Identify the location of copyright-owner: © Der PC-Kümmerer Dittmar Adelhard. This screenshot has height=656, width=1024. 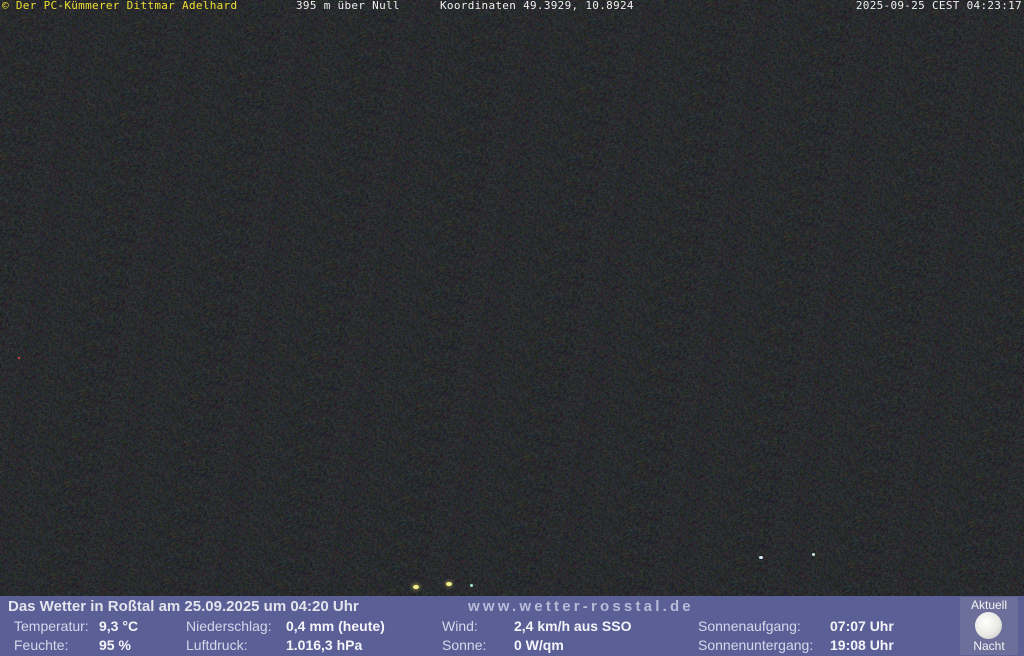
(119, 5).